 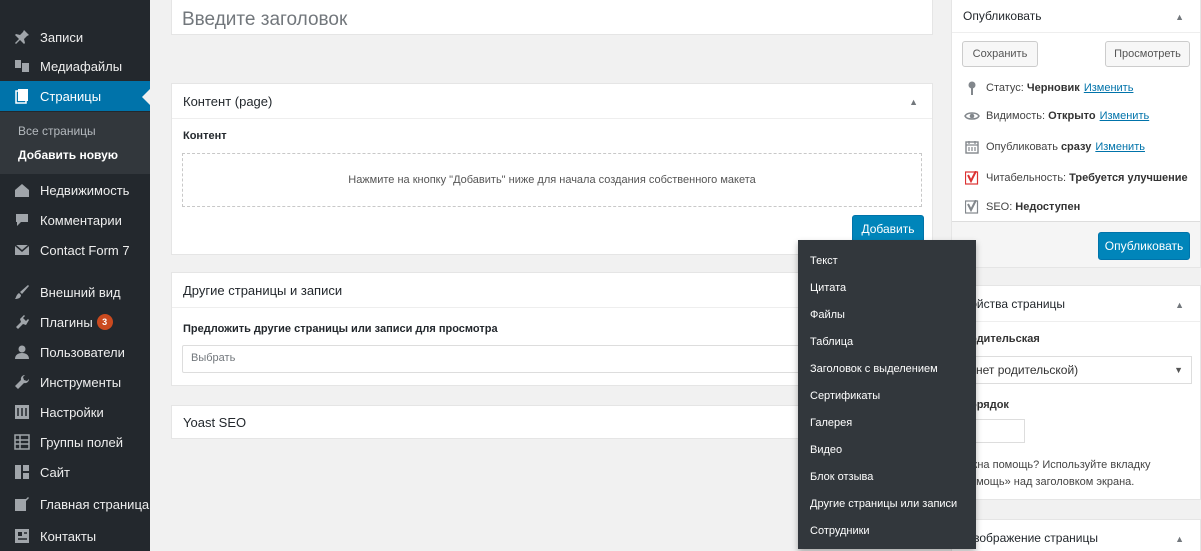 What do you see at coordinates (552, 17) in the screenshot?
I see `post-title-input: Введите заголовок` at bounding box center [552, 17].